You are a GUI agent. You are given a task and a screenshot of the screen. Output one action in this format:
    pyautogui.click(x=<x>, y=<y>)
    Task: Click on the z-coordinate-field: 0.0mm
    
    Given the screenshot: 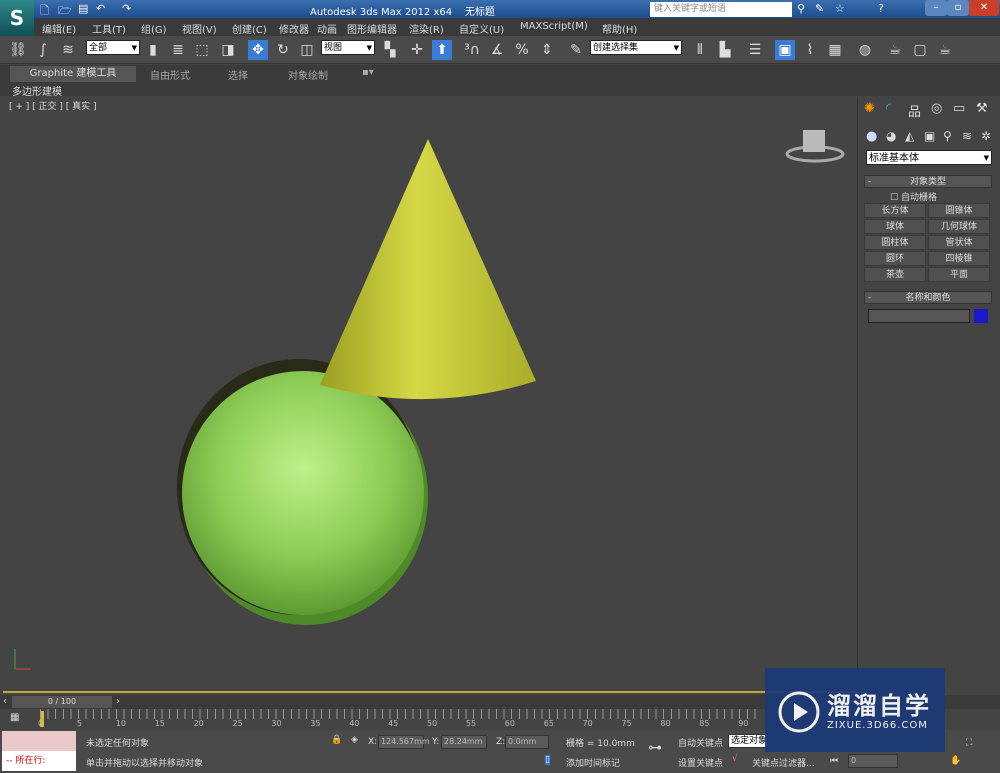 What is the action you would take?
    pyautogui.click(x=527, y=742)
    